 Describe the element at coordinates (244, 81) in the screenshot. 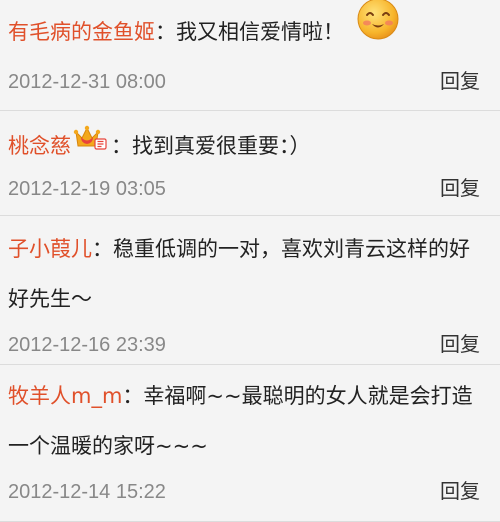

I see `comment-meta: 2012-12-31 08:00 回复` at that location.